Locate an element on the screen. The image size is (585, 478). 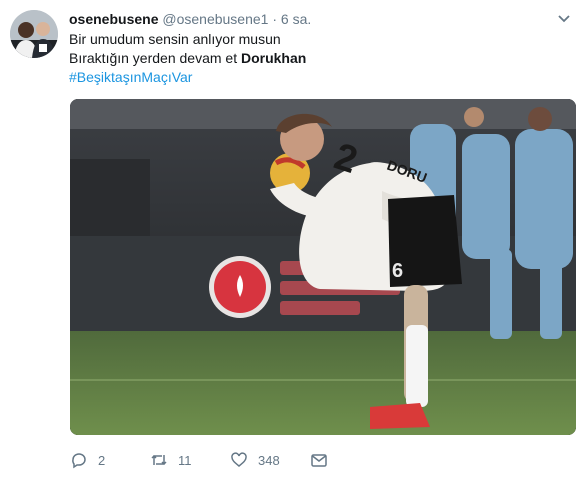
direct-message-icon is located at coordinates (319, 460).